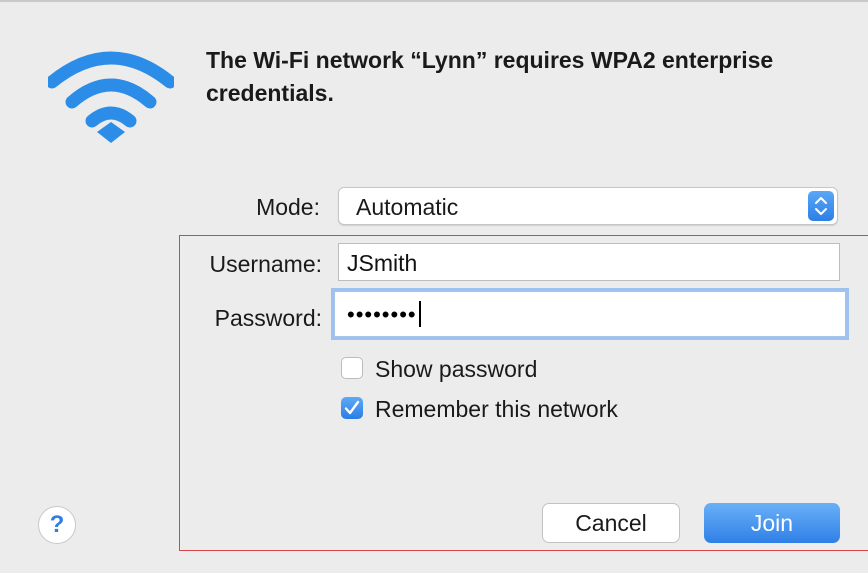 This screenshot has height=573, width=868. Describe the element at coordinates (288, 207) in the screenshot. I see `mode-label: Mode:` at that location.